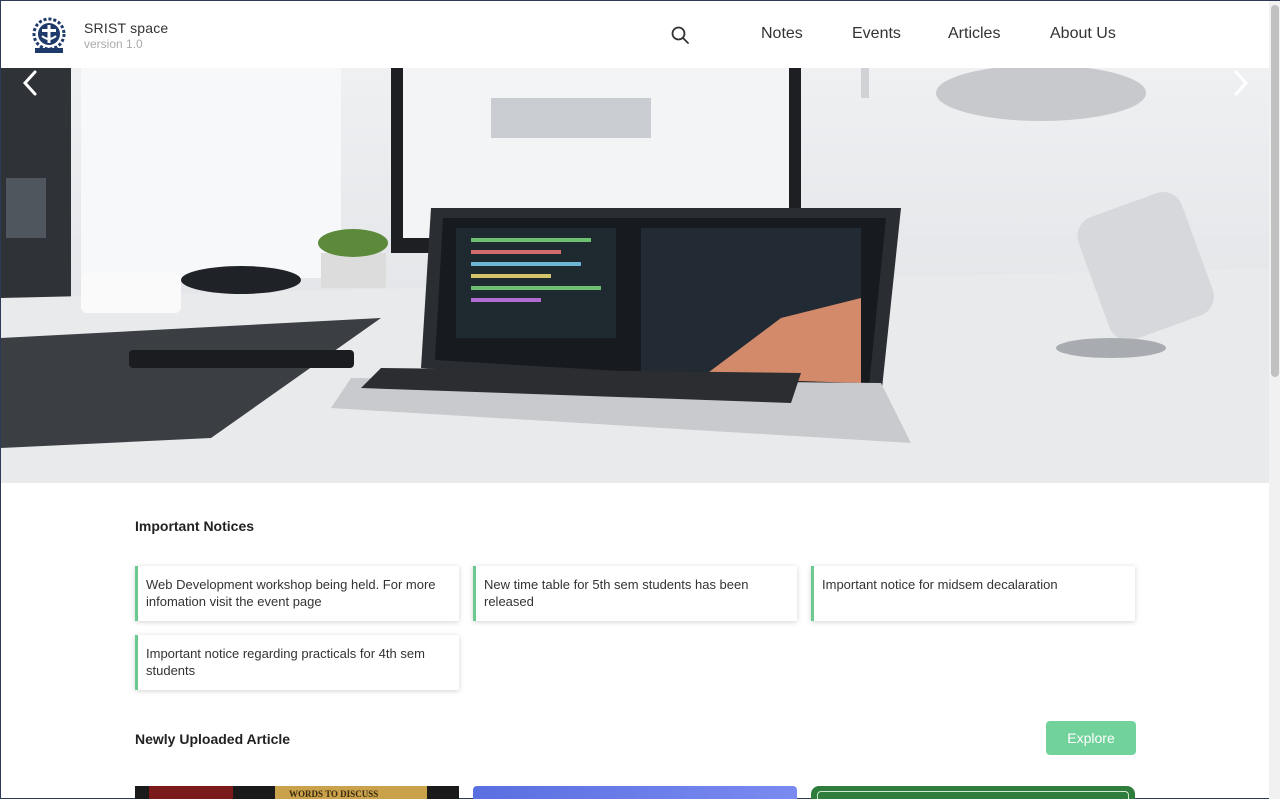  What do you see at coordinates (782, 34) in the screenshot?
I see `nav-notes: Notes` at bounding box center [782, 34].